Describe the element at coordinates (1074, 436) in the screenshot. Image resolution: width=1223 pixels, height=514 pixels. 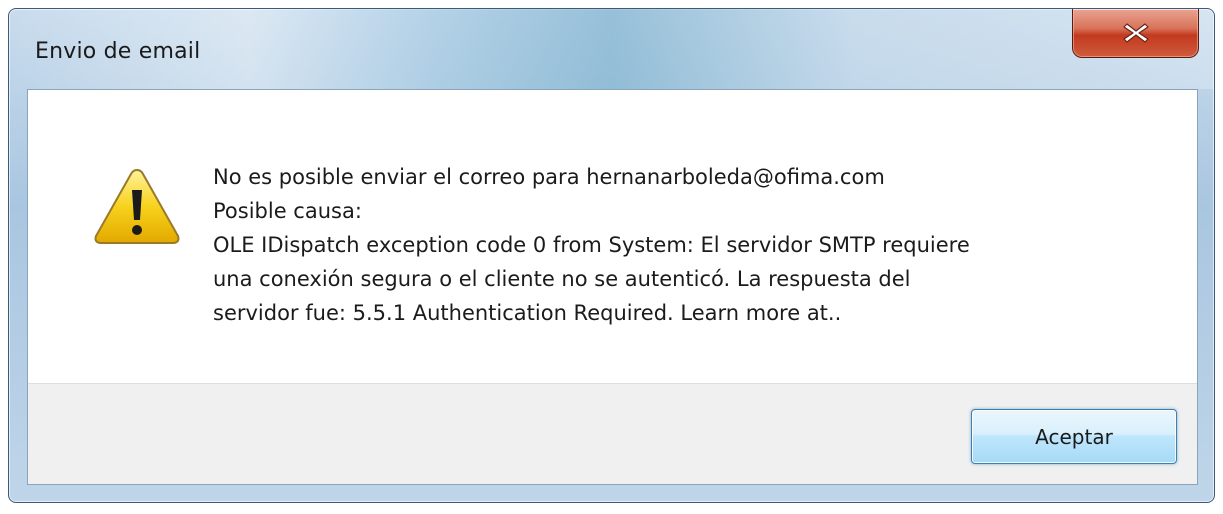
I see `accept-button: Aceptar` at that location.